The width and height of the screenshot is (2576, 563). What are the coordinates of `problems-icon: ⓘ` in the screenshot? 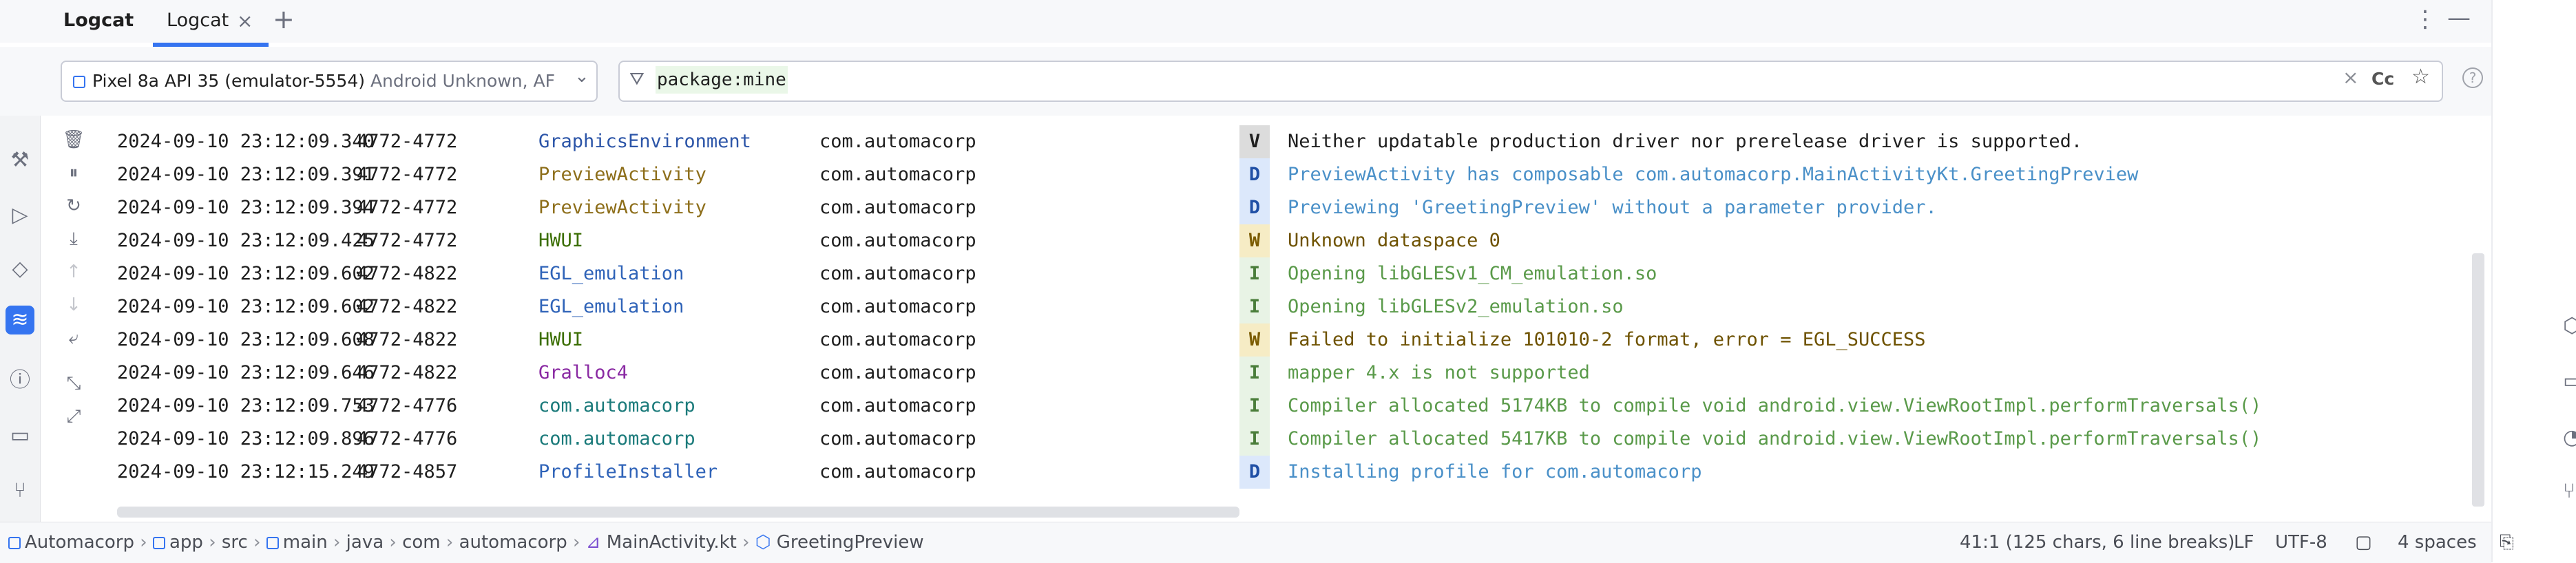 It's located at (20, 381).